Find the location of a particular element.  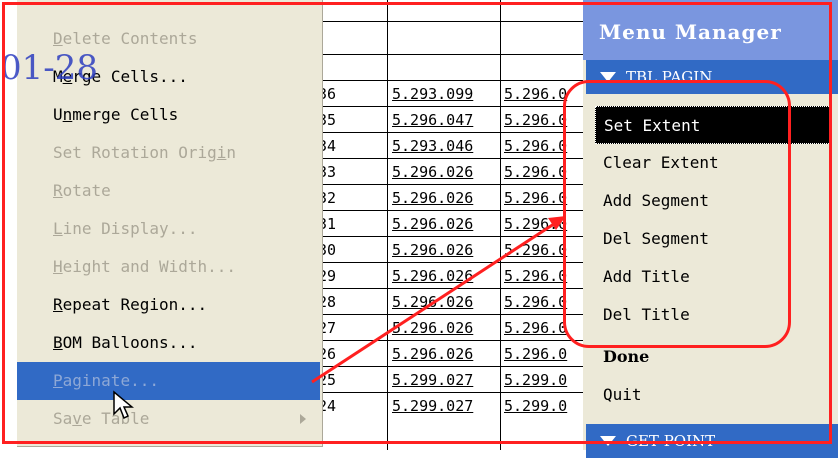

table-row: 25 5.299.027 5.299.0 is located at coordinates (452, 379).